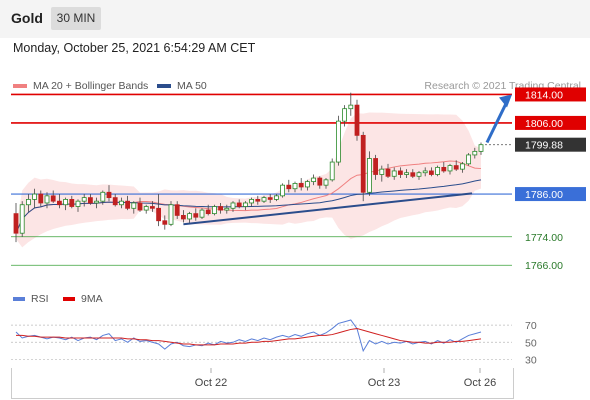  I want to click on resistance-label: 1814.00, so click(544, 95).